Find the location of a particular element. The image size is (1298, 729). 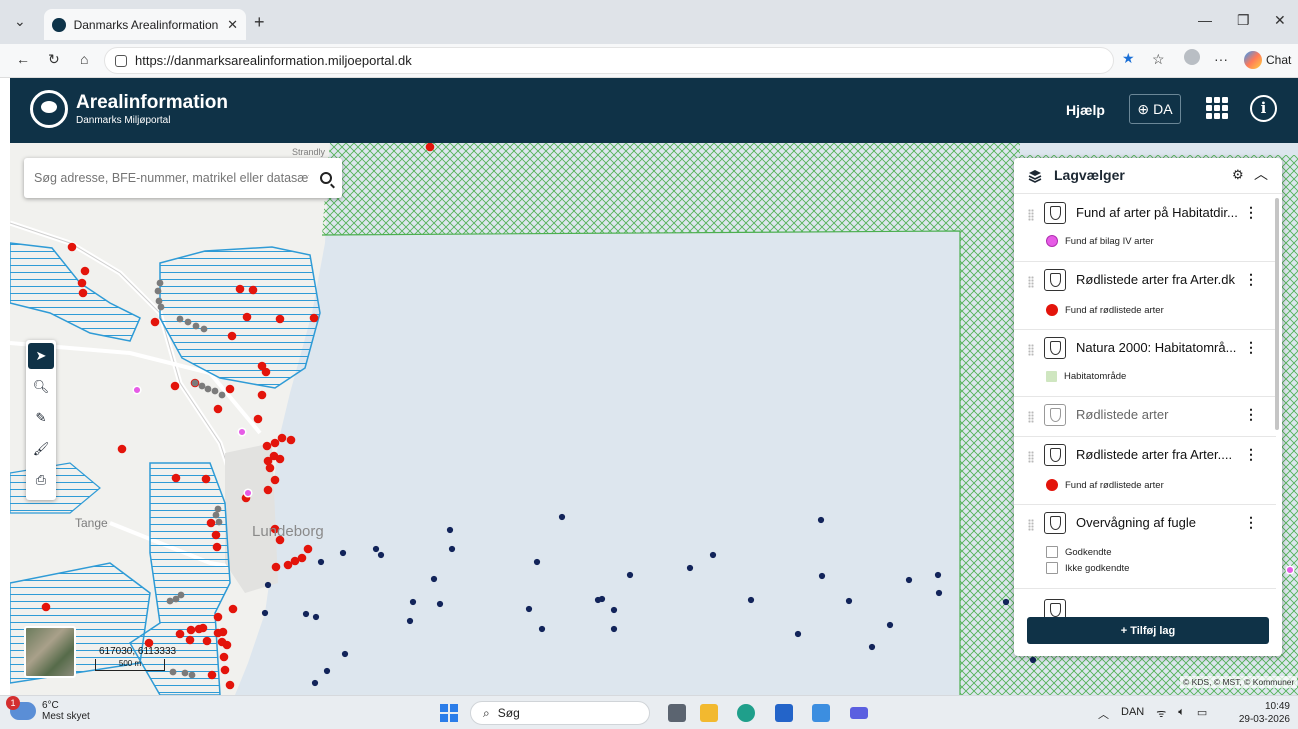

info-icon: i is located at coordinates (1263, 108).